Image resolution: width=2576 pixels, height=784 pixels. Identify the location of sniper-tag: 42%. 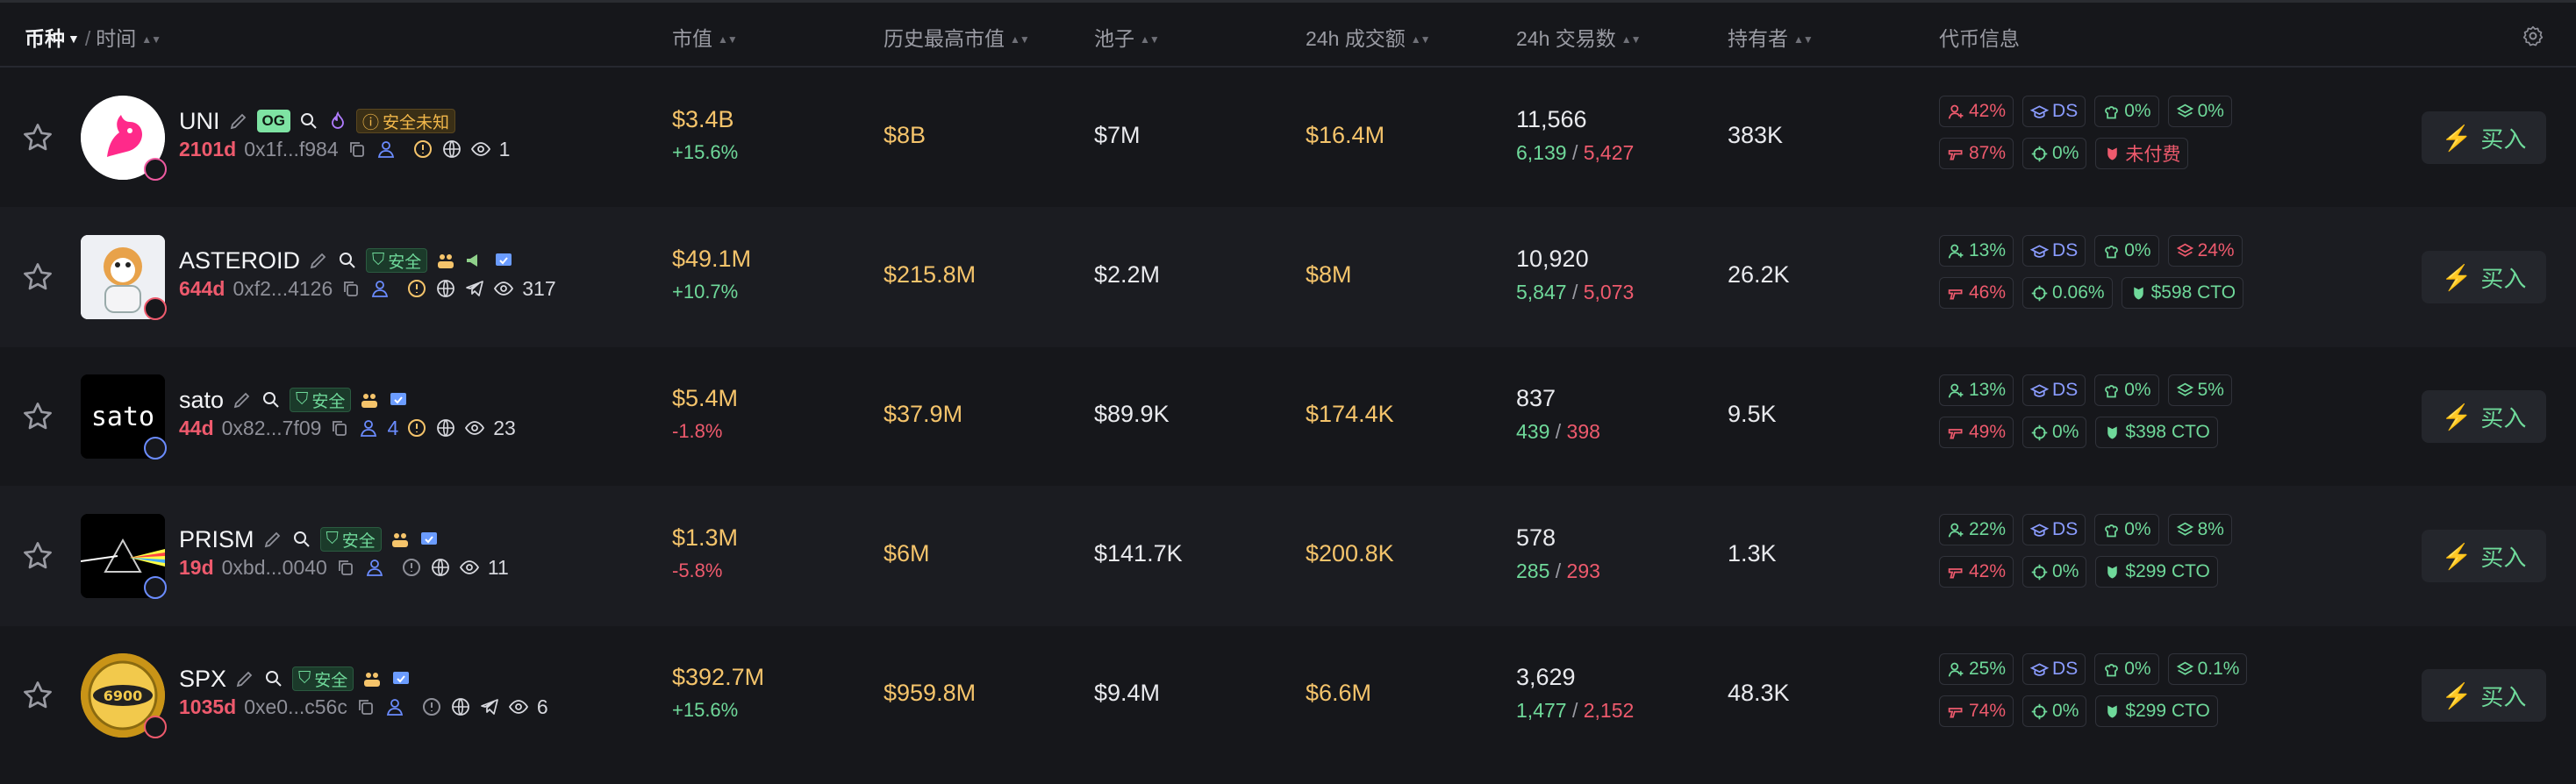
(1976, 572).